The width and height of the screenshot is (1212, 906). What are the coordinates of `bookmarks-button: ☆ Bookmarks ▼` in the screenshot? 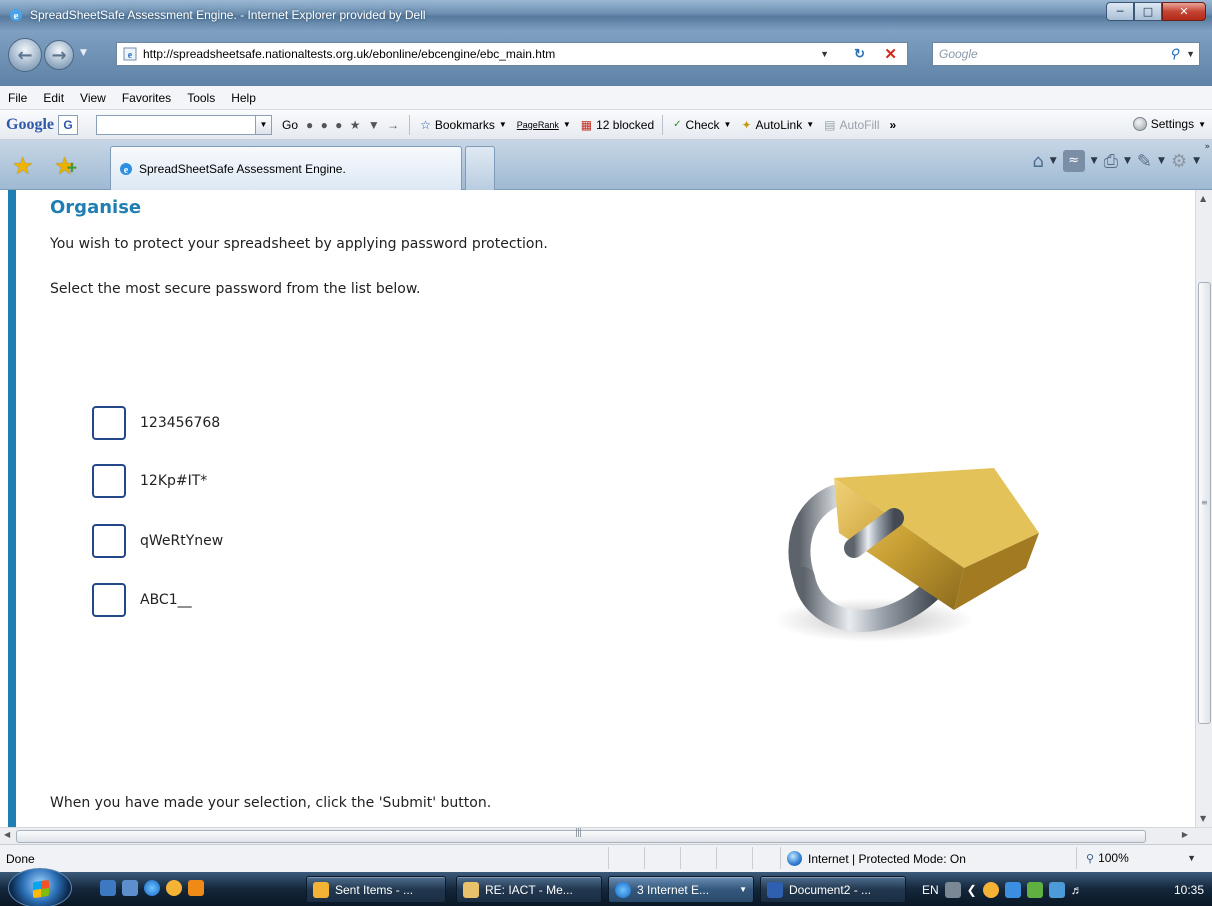 It's located at (463, 125).